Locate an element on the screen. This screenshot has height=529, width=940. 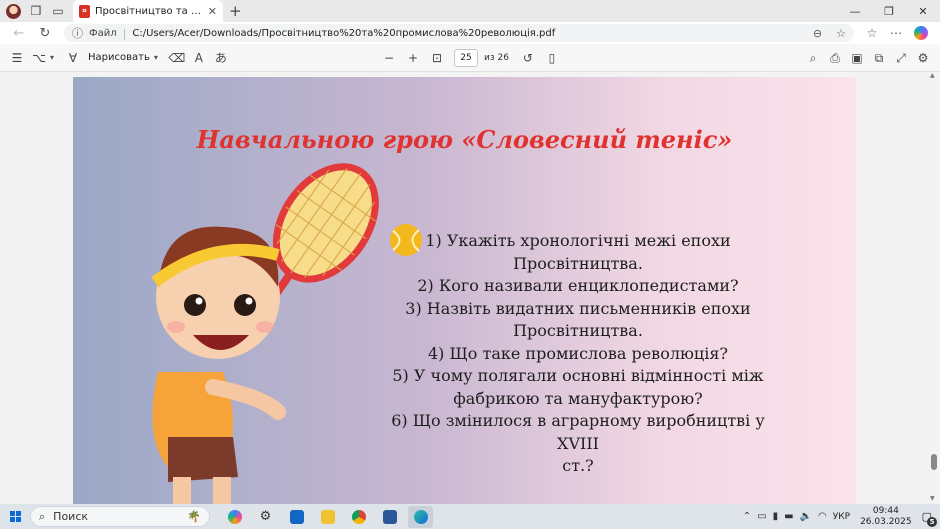
chevron-up-icon: ⌃ is located at coordinates (747, 516).